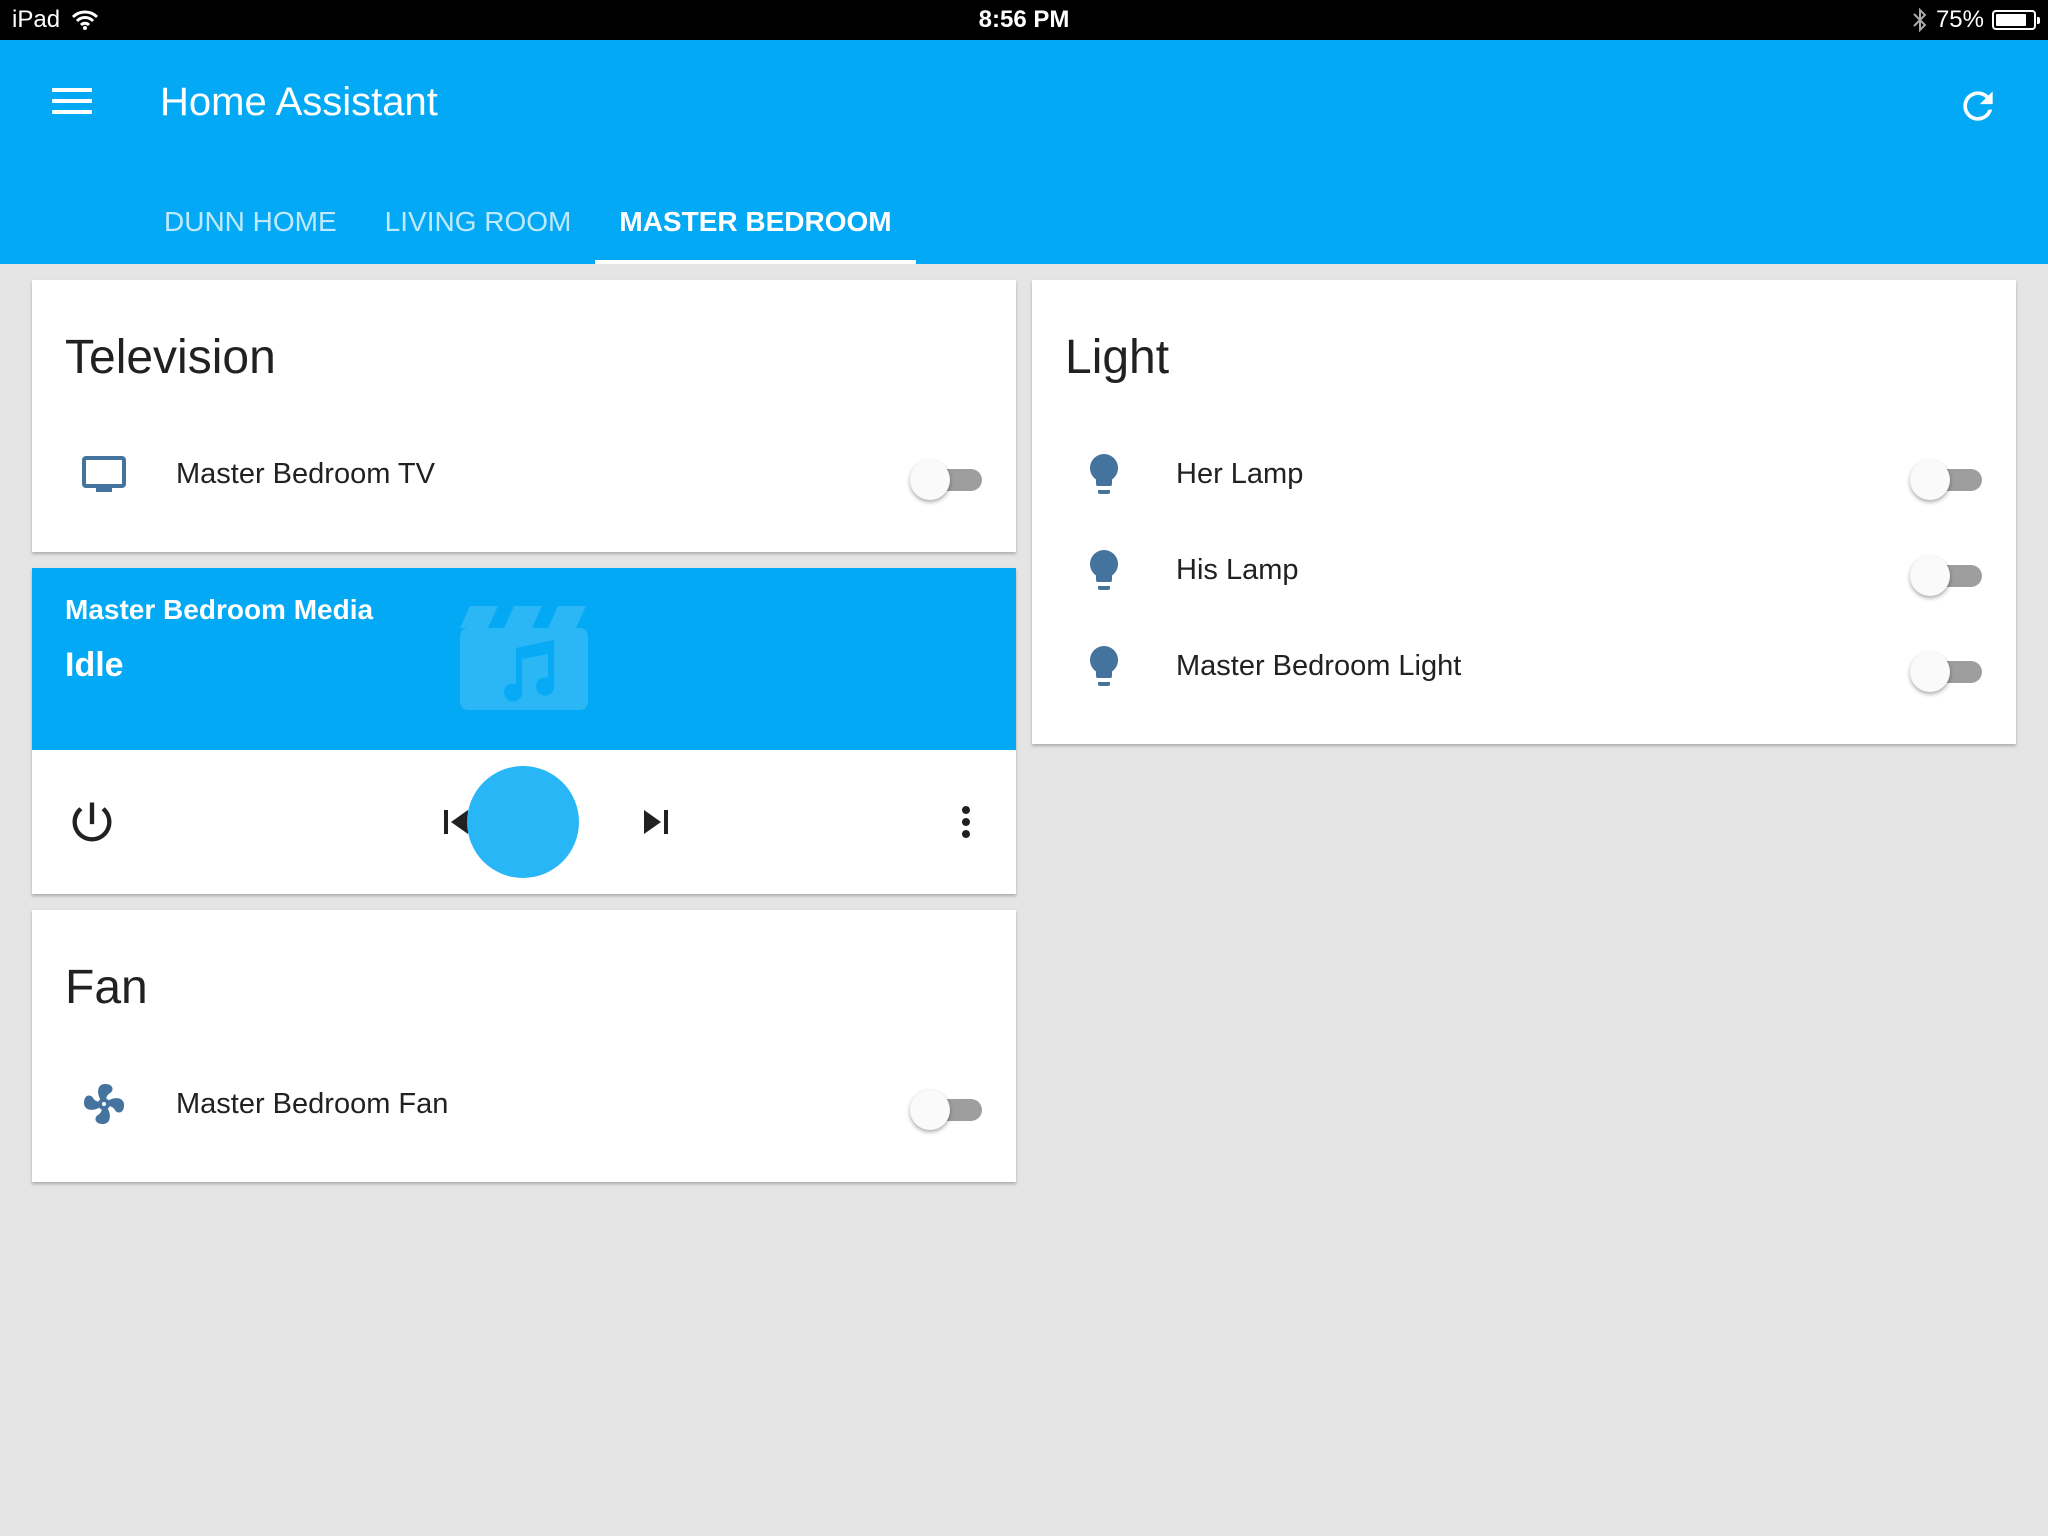  Describe the element at coordinates (946, 479) in the screenshot. I see `tv-toggle` at that location.